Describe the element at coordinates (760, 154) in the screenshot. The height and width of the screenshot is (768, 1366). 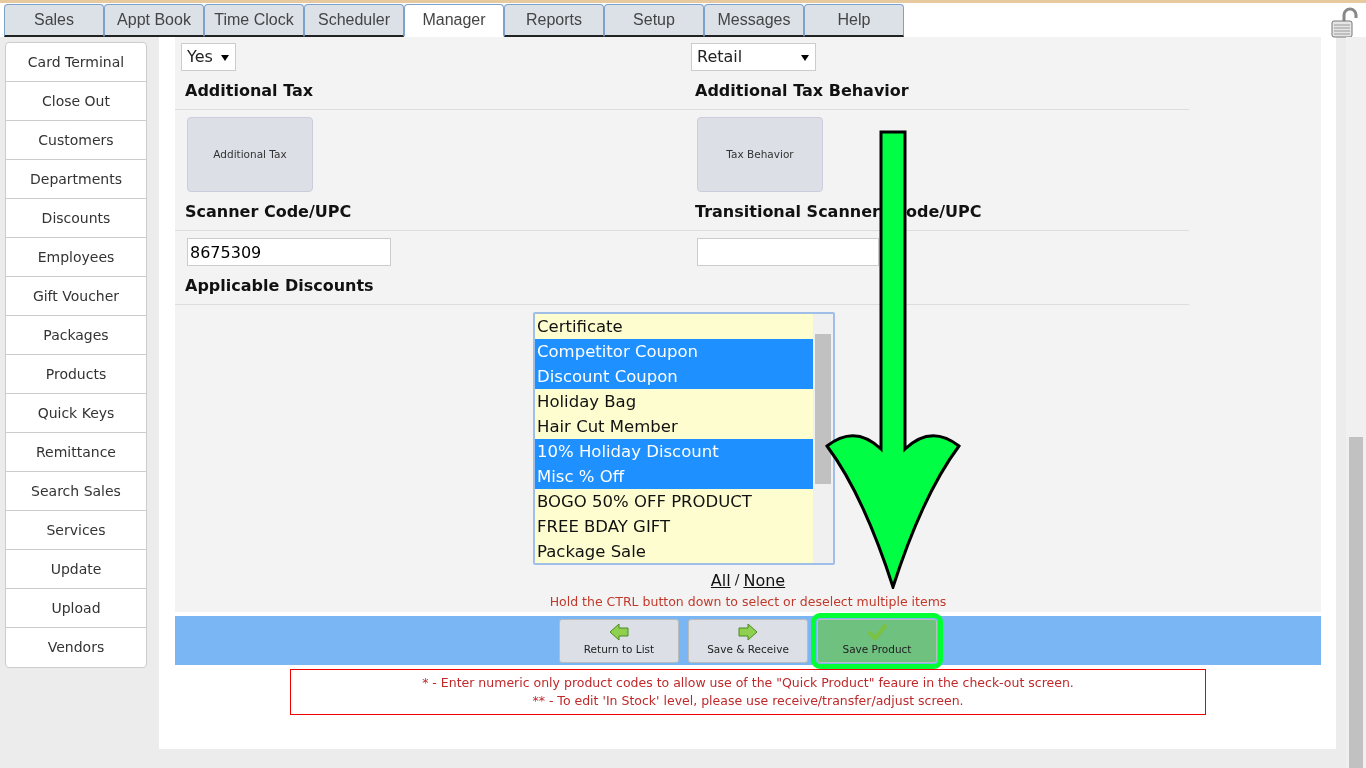
I see `tax-behavior-button: Tax Behavior` at that location.